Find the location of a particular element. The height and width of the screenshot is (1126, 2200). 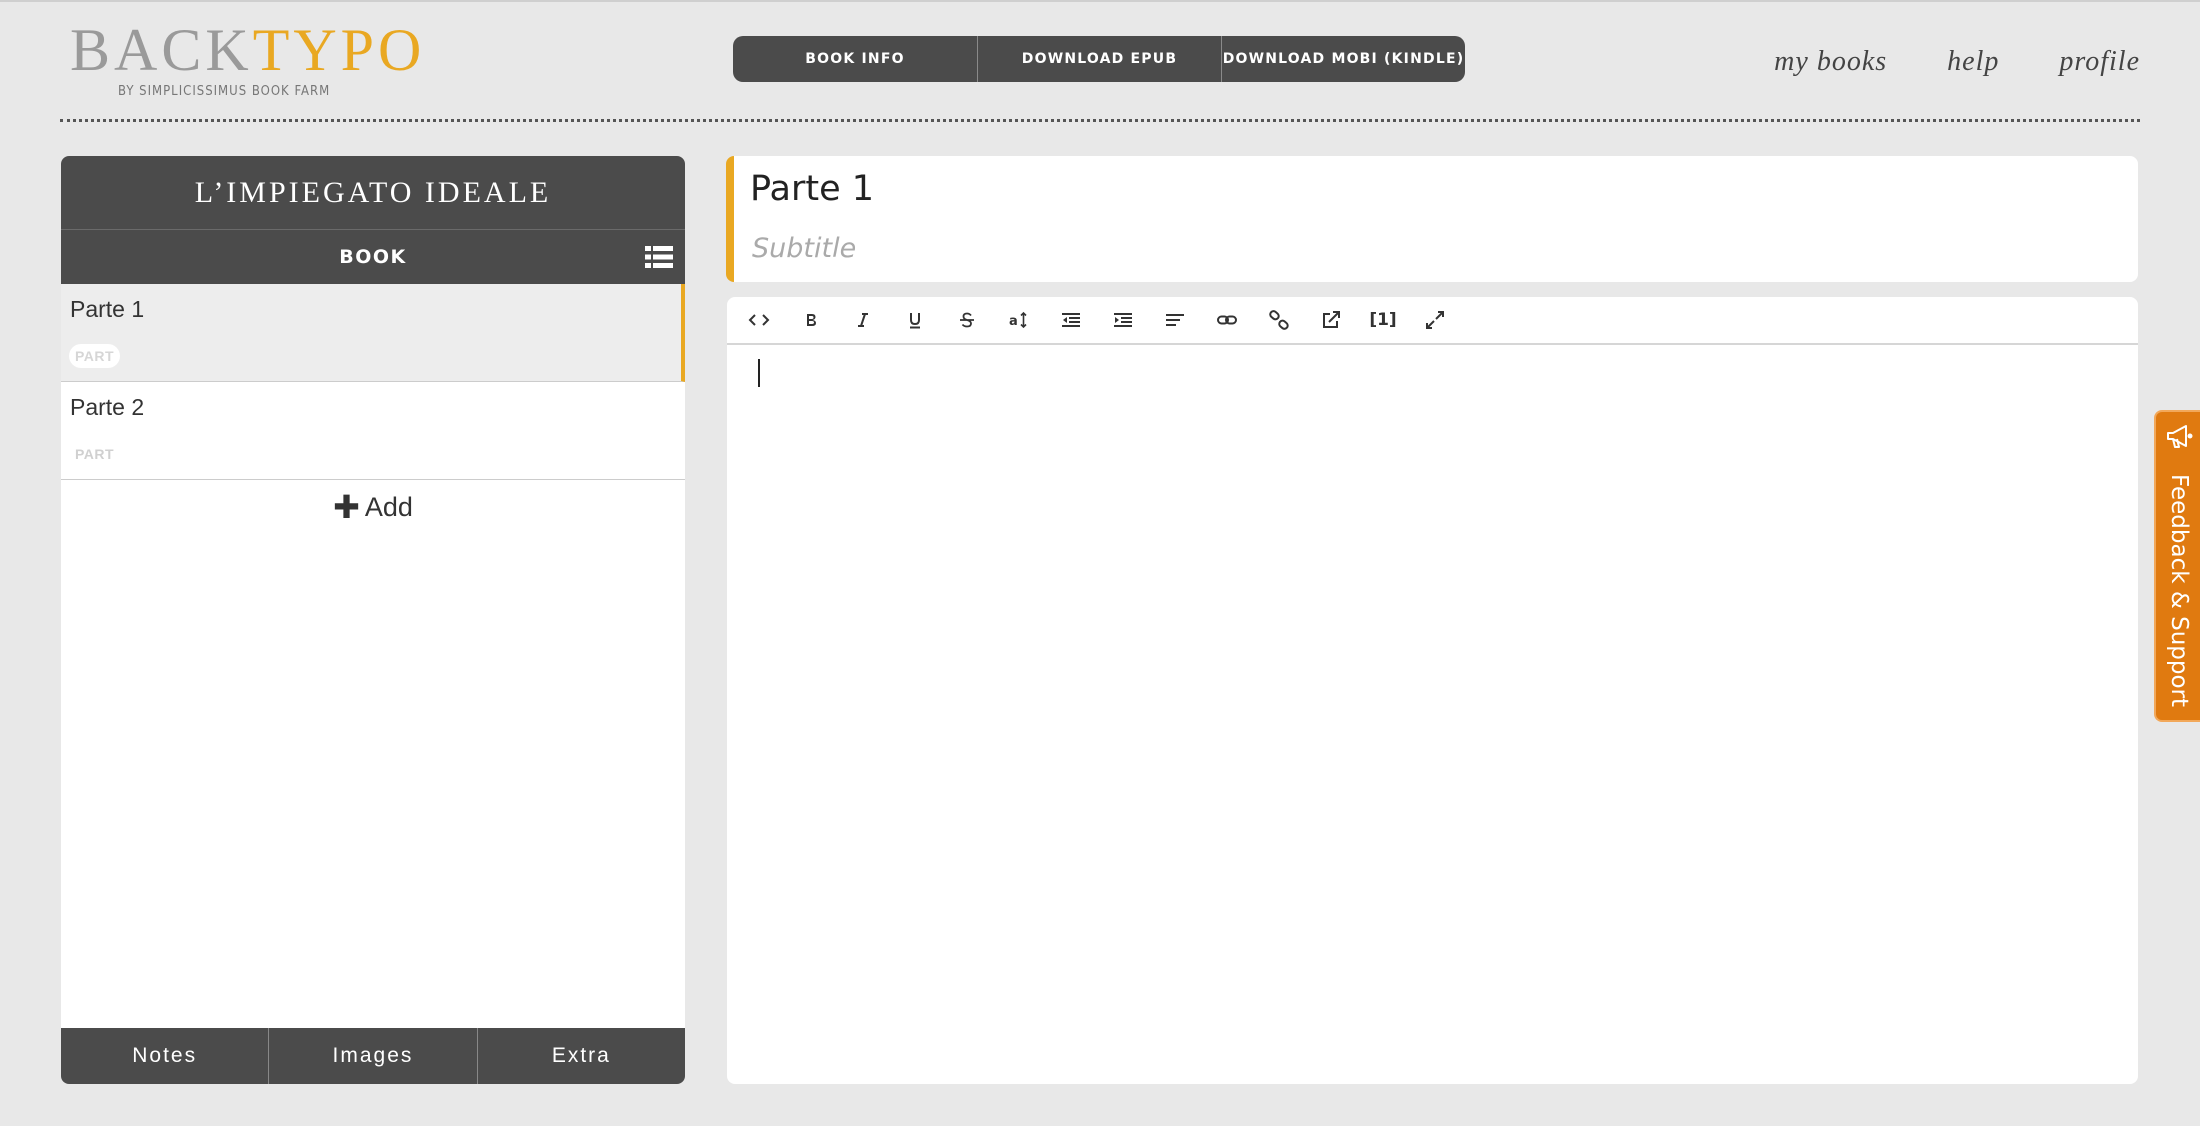

backtypo-logo: BACKTYPO BY SIMPLICISSIMUS BOOK FARM is located at coordinates (247, 59).